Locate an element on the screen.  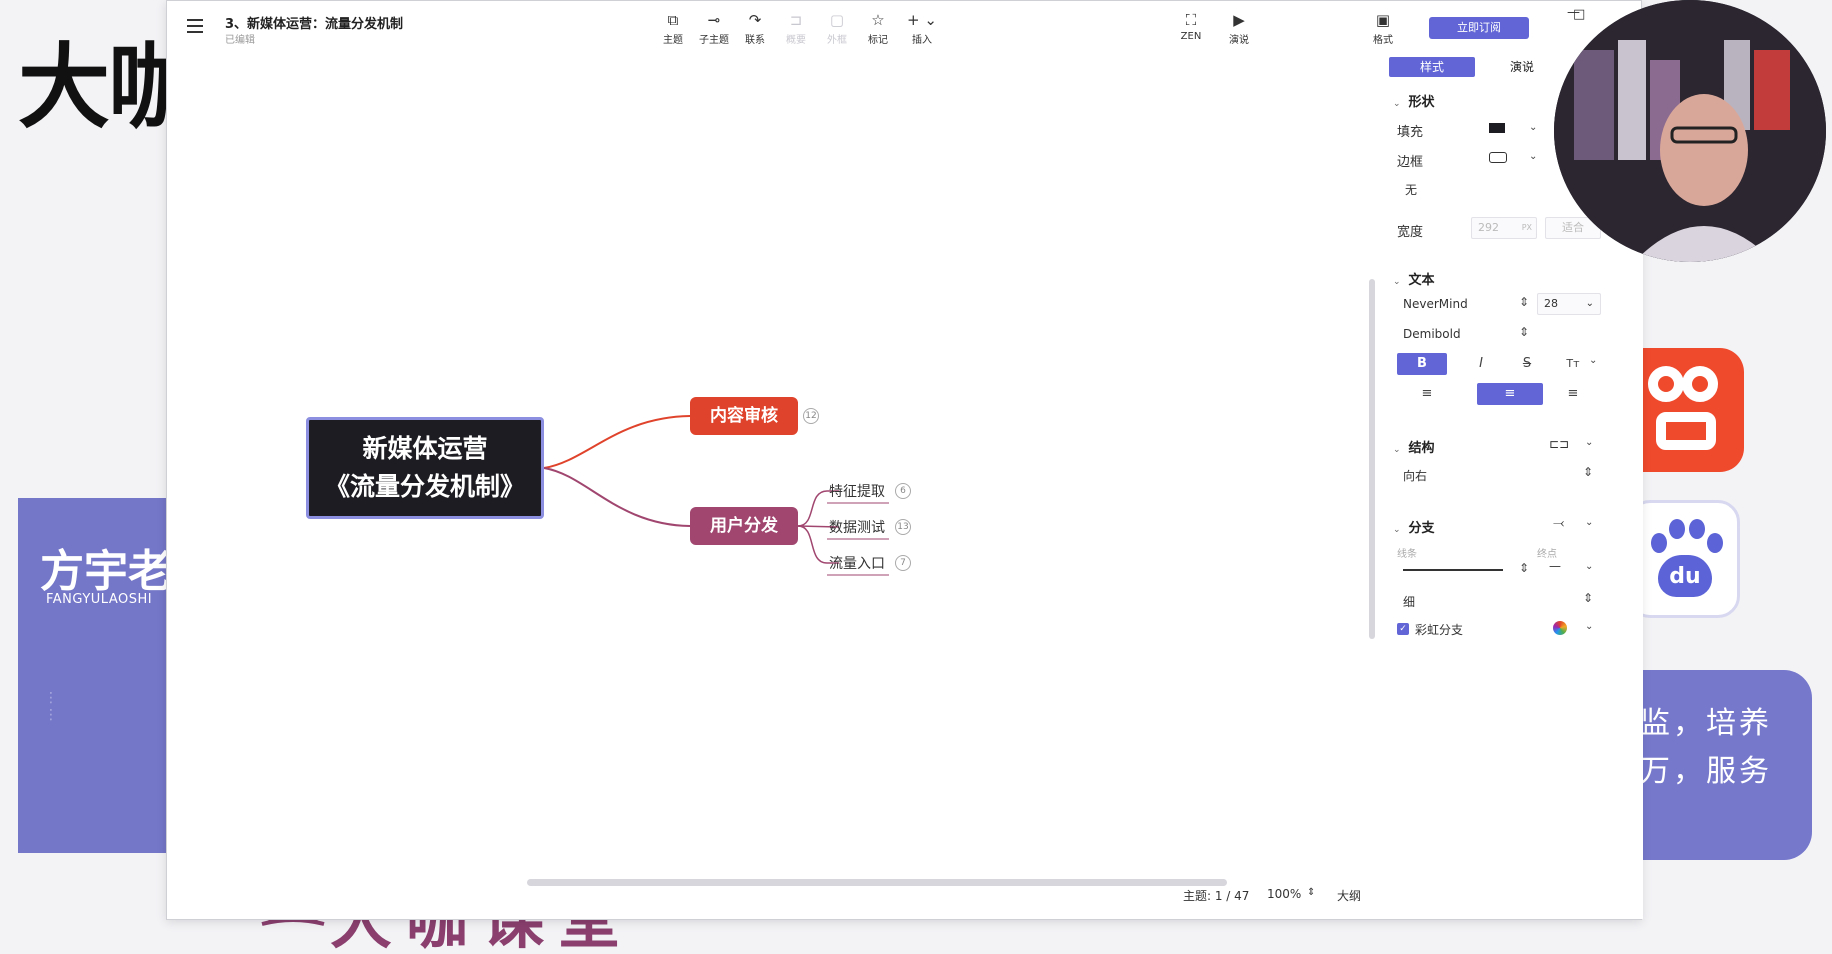
subtopic-traffic-entry: 流量入口 is located at coordinates (857, 563).